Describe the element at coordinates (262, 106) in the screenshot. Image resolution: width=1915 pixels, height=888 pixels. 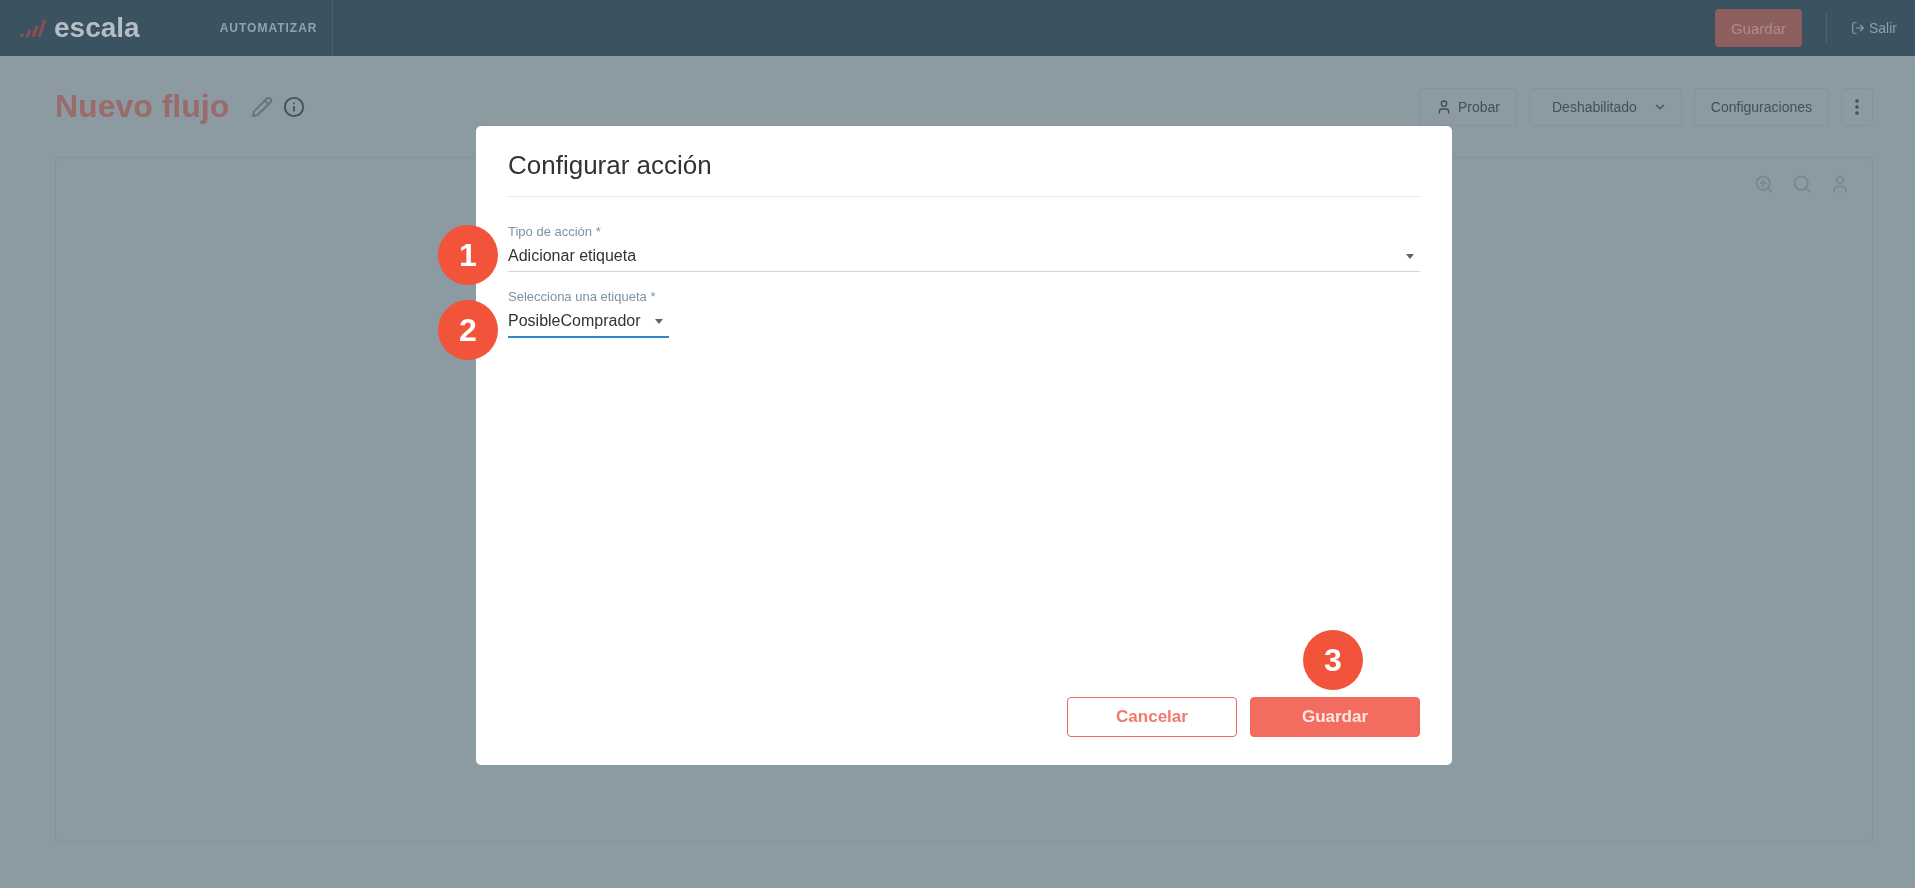
I see `edit-icon` at that location.